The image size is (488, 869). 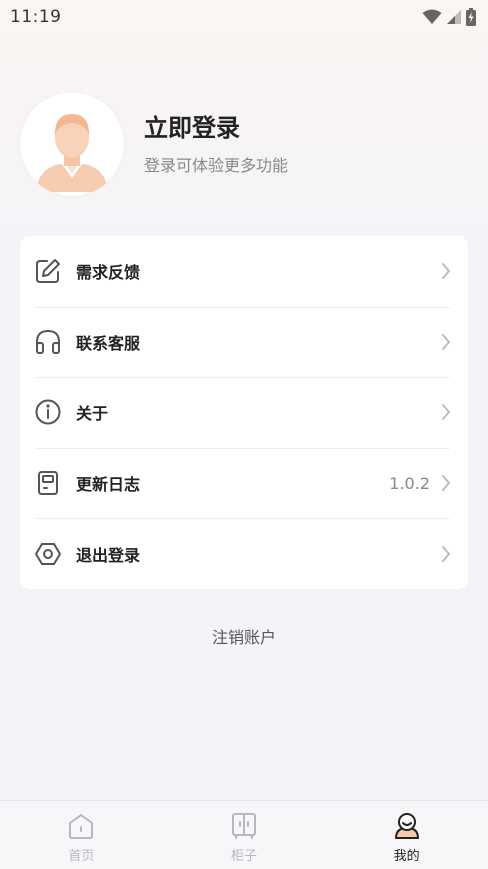 I want to click on login-profile: 立即登录 登录可体验更多功能, so click(x=244, y=144).